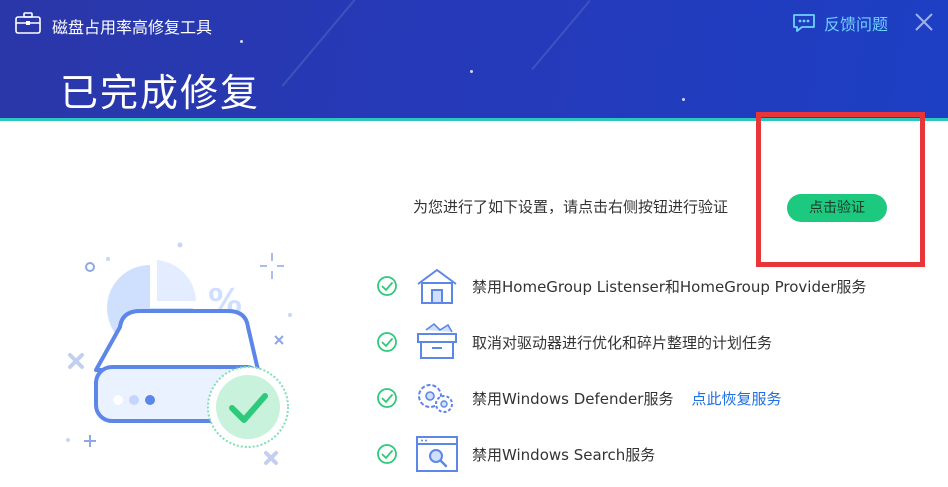 The height and width of the screenshot is (487, 948). What do you see at coordinates (924, 22) in the screenshot?
I see `close-icon` at bounding box center [924, 22].